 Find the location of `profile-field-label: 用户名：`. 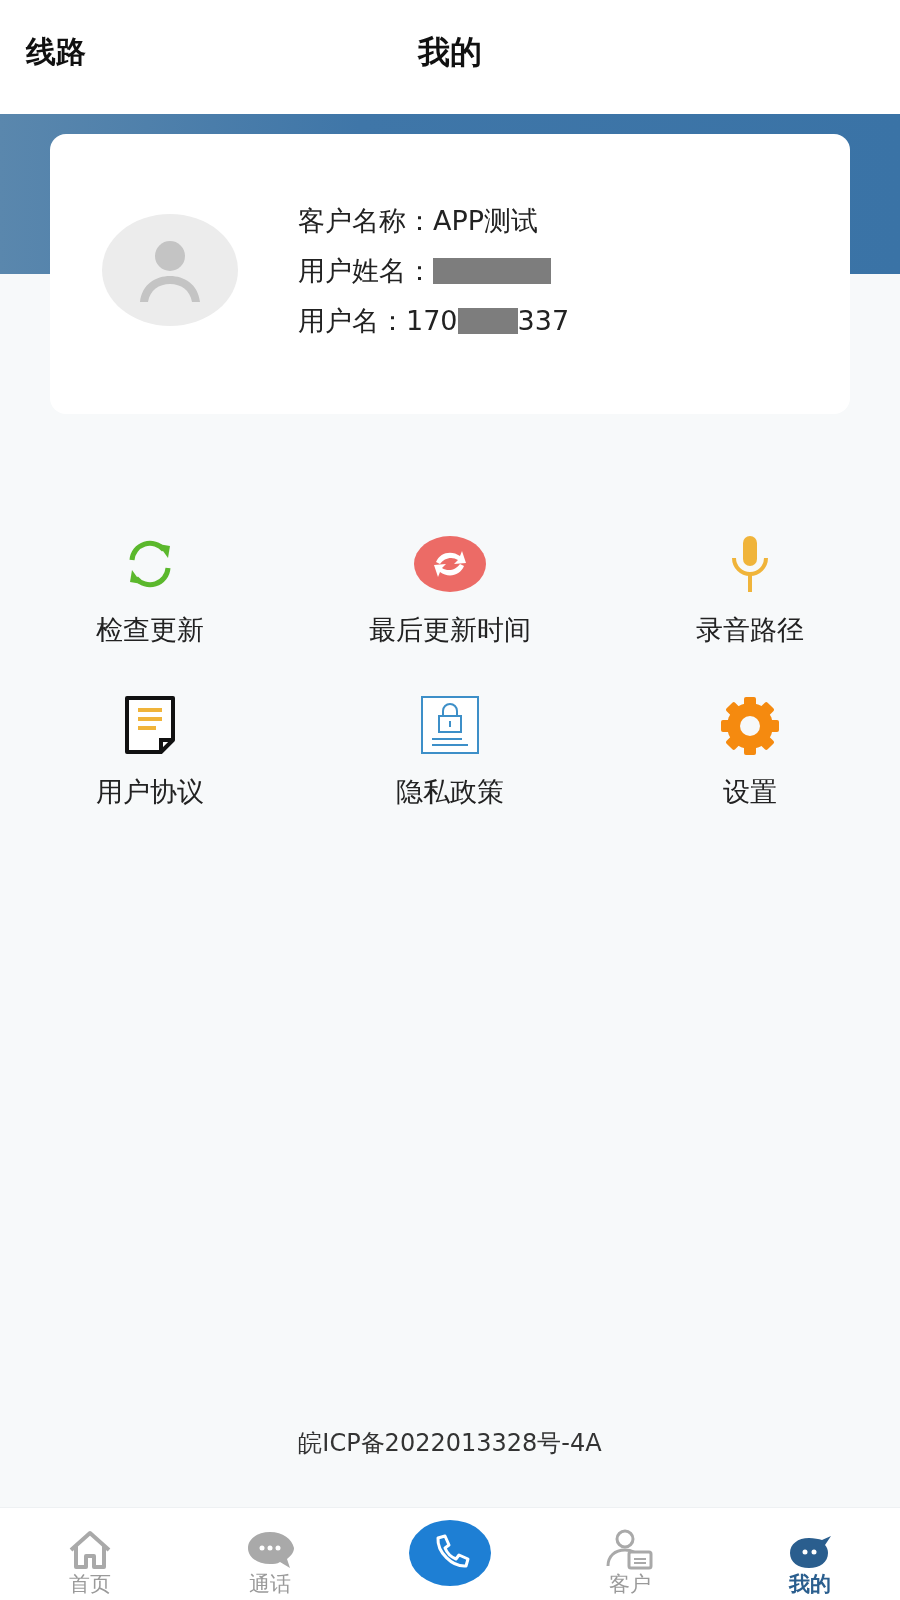

profile-field-label: 用户名： is located at coordinates (352, 321).